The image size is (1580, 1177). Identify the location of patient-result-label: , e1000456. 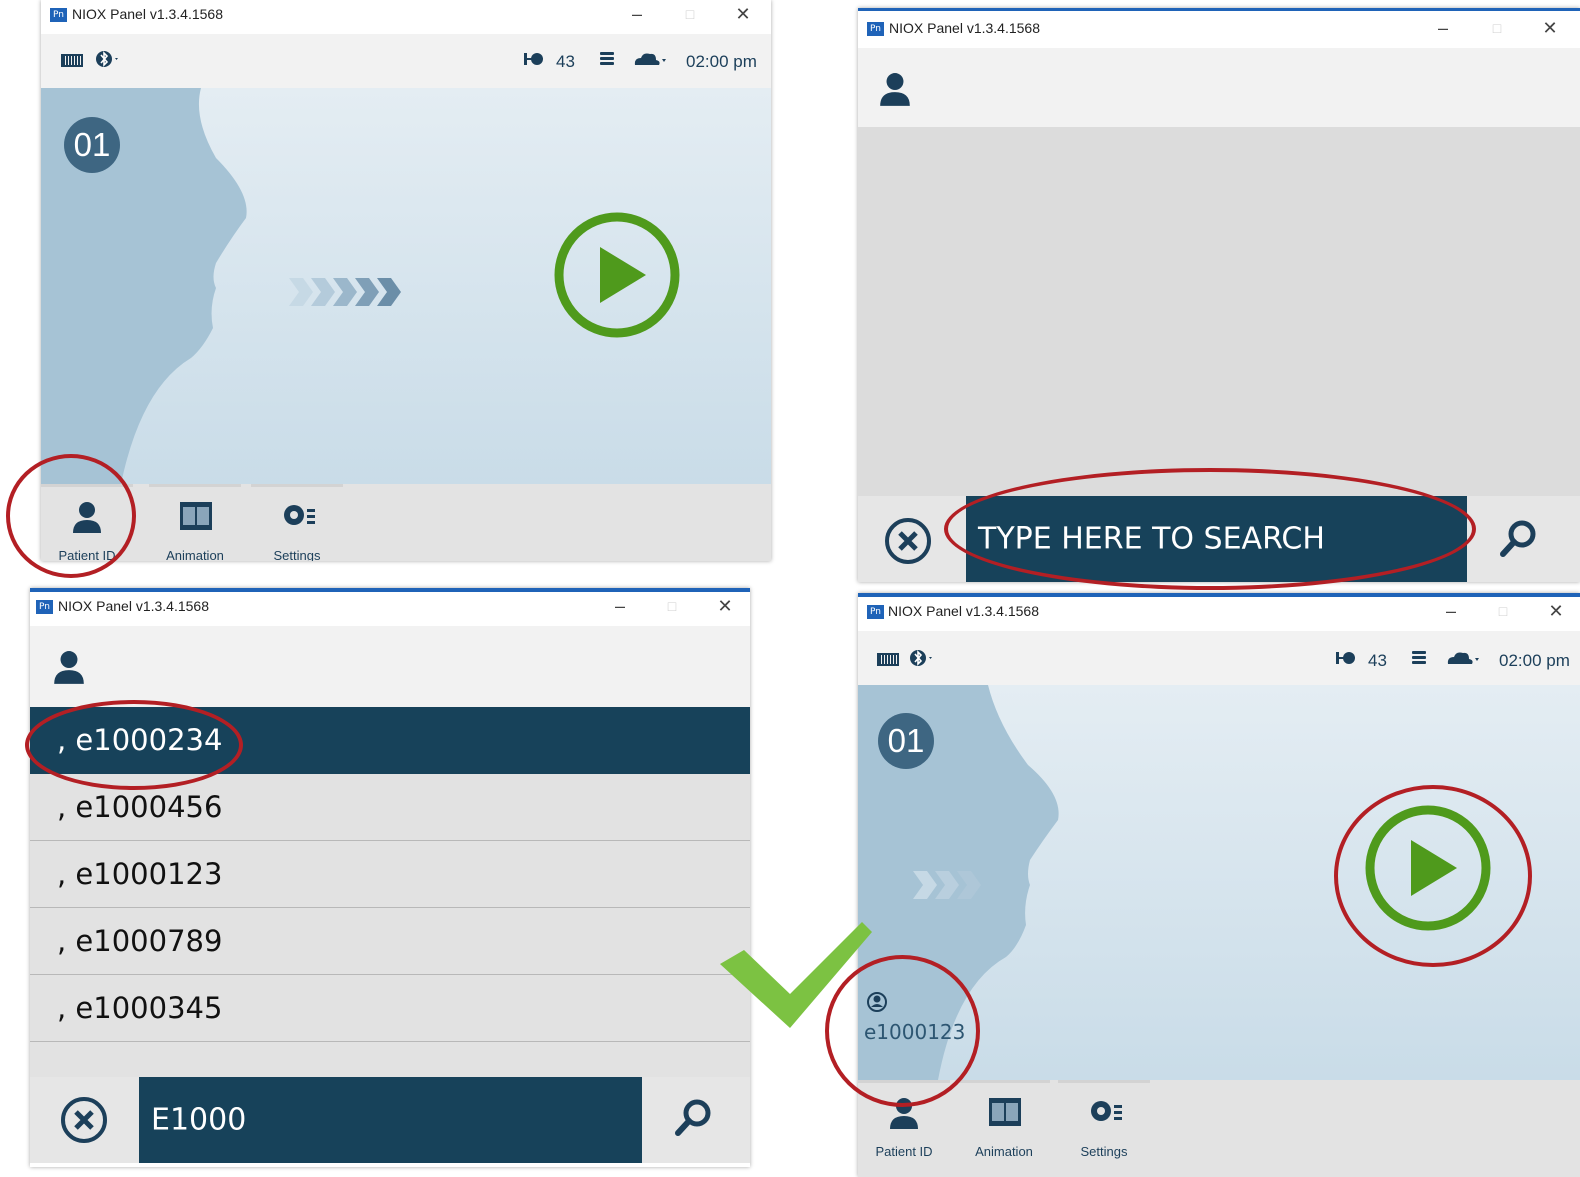
(140, 807).